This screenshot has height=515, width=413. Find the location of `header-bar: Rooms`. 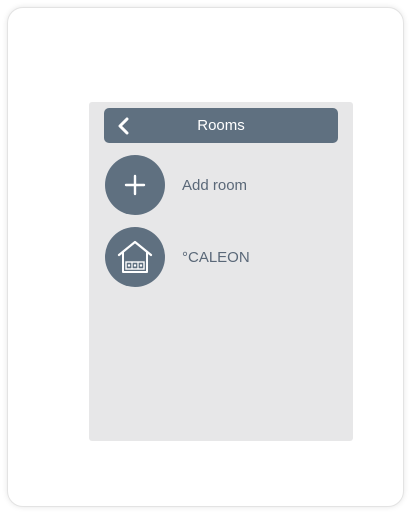

header-bar: Rooms is located at coordinates (221, 125).